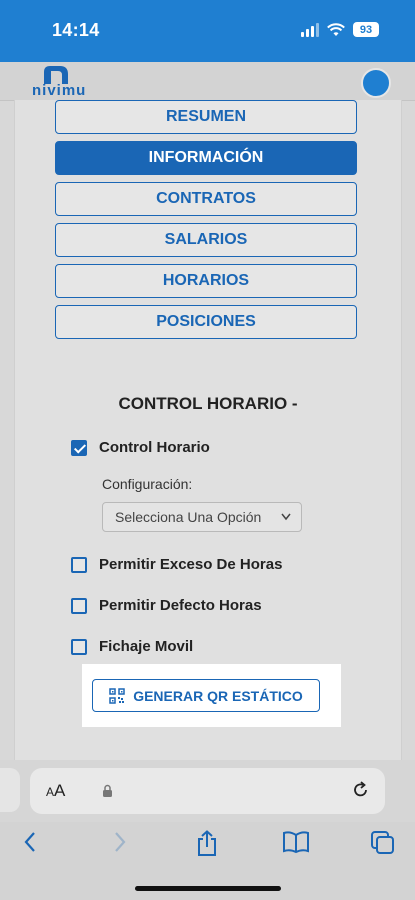 This screenshot has width=415, height=900. I want to click on fichaje-movil-checkbox, so click(79, 646).